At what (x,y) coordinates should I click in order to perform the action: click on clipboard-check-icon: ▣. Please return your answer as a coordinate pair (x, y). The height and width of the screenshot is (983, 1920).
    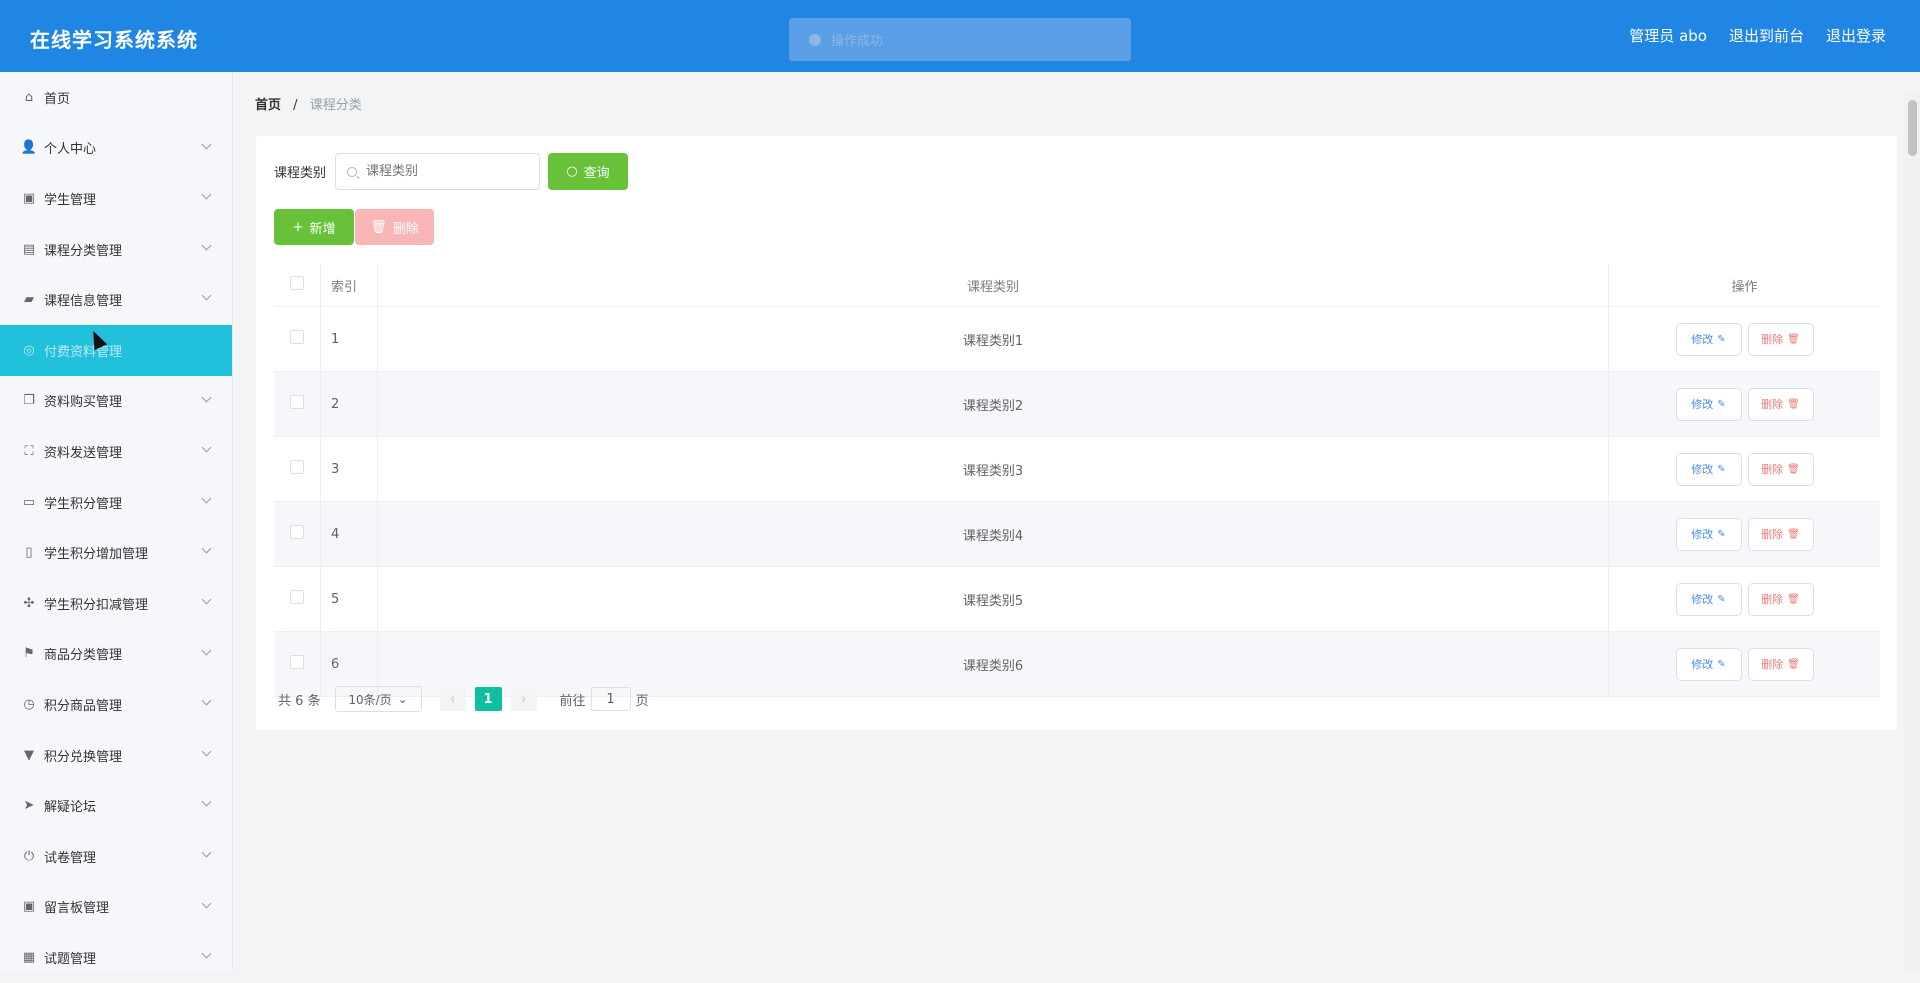
    Looking at the image, I should click on (29, 907).